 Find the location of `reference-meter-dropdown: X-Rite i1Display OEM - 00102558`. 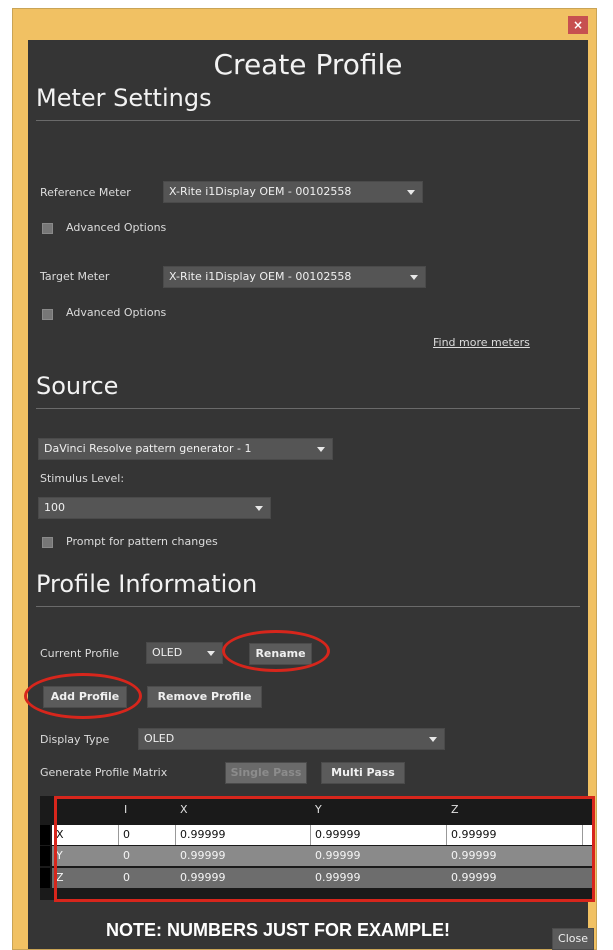

reference-meter-dropdown: X-Rite i1Display OEM - 00102558 is located at coordinates (293, 192).